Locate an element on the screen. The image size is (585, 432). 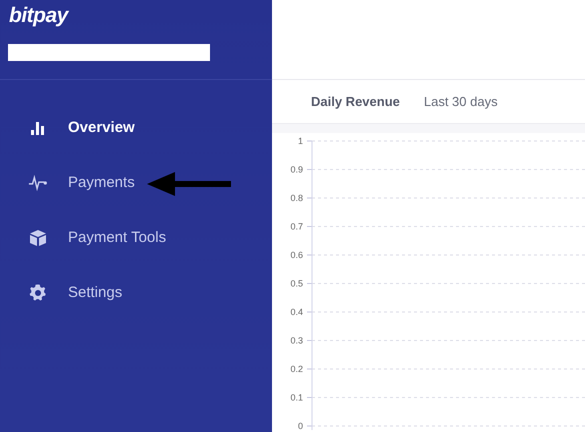
axis-tick-label: 0.4 is located at coordinates (296, 312).